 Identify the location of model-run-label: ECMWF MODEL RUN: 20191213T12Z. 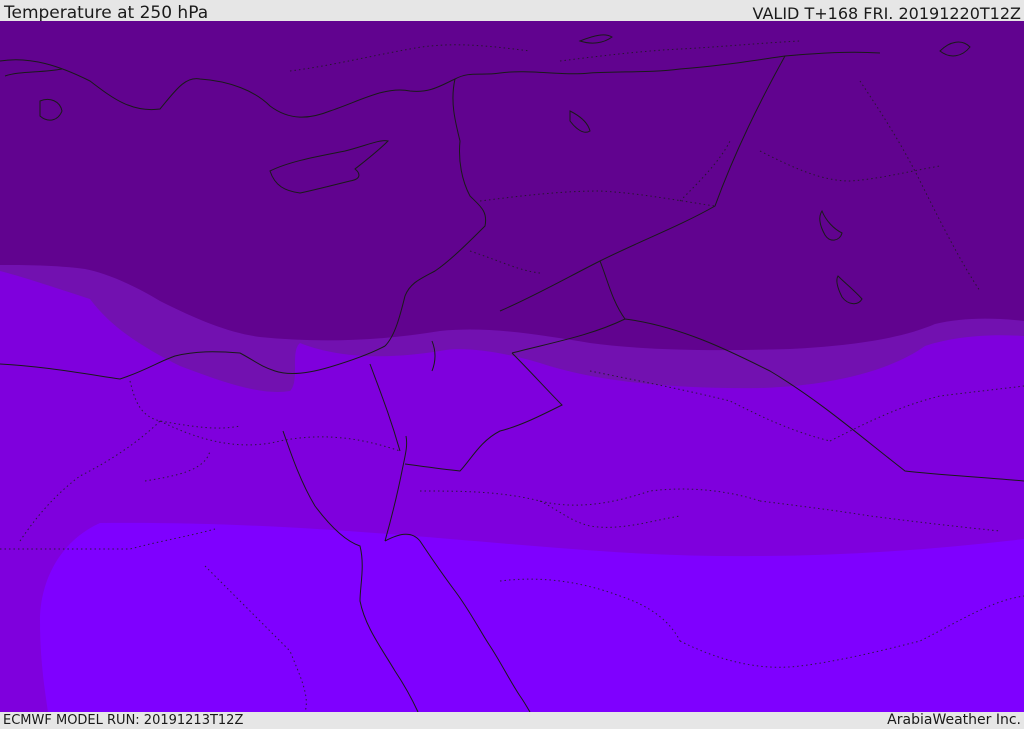
(123, 720).